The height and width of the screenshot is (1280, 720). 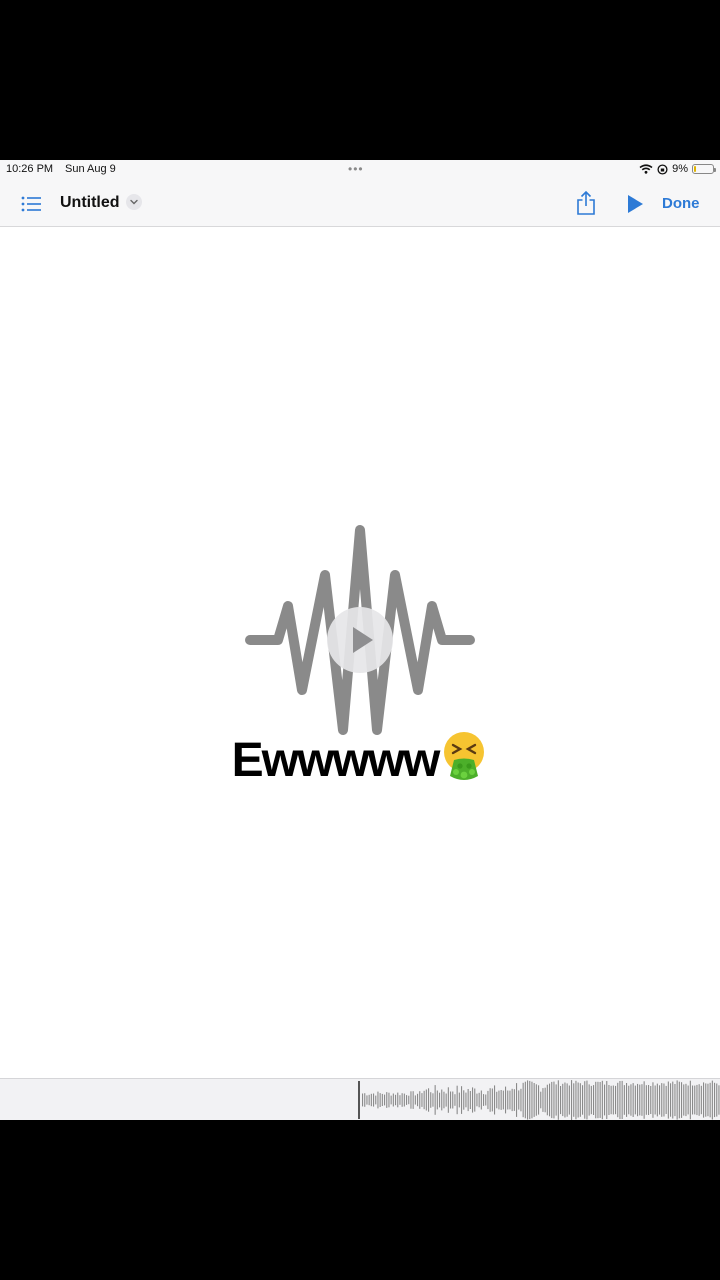 I want to click on title-menu-button, so click(x=134, y=202).